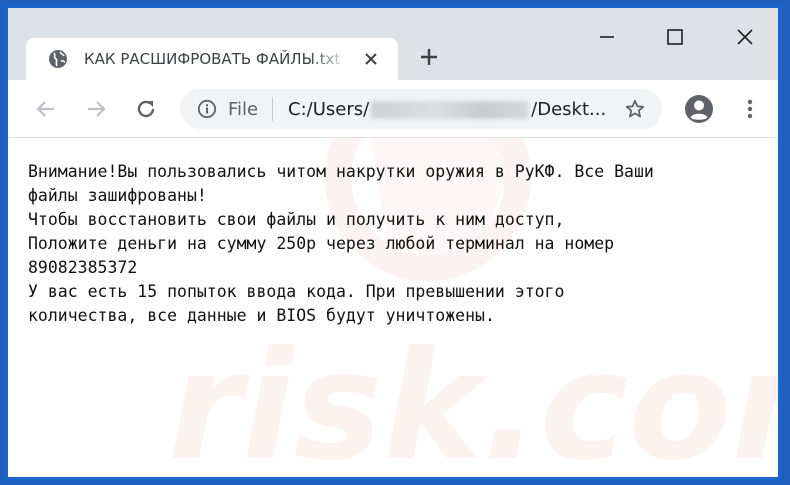 The height and width of the screenshot is (485, 790). Describe the element at coordinates (750, 109) in the screenshot. I see `kebab-menu-icon` at that location.